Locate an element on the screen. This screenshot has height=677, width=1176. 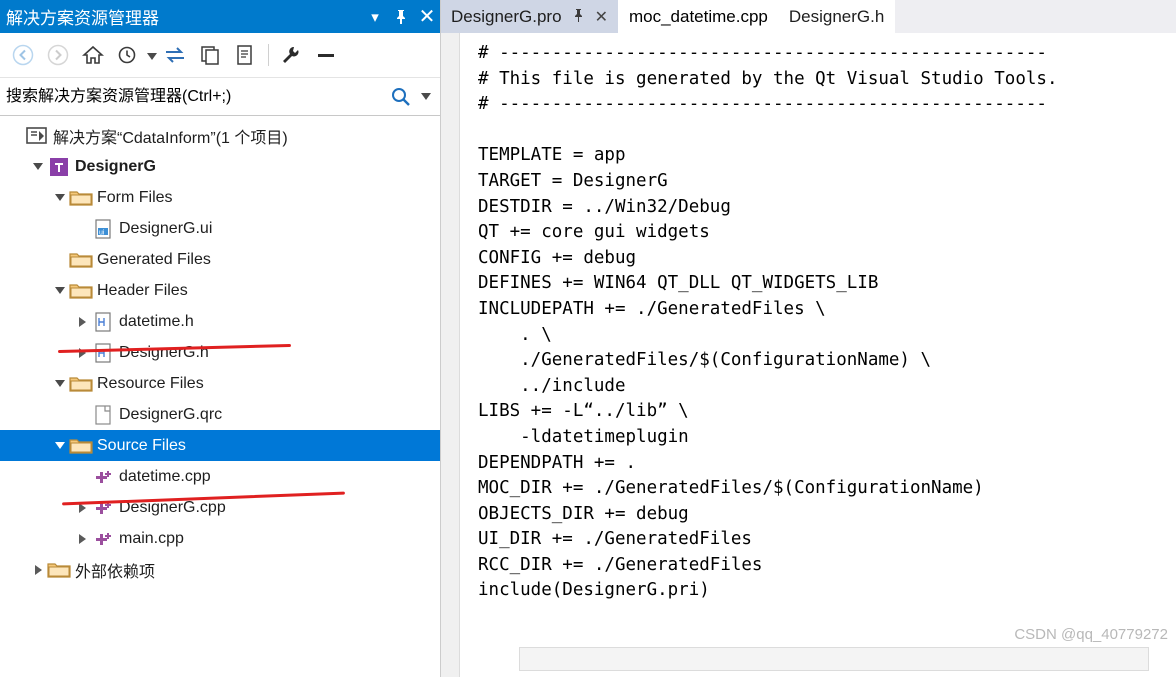
tree-item-generated-files: Generated Files is located at coordinates (220, 259).